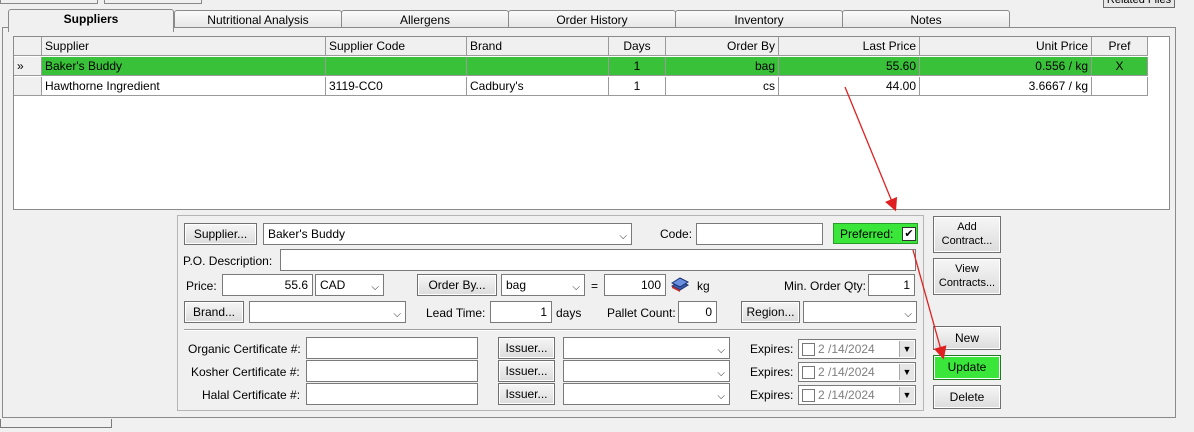 The width and height of the screenshot is (1194, 432). Describe the element at coordinates (895, 223) in the screenshot. I see `annotation-arrows` at that location.